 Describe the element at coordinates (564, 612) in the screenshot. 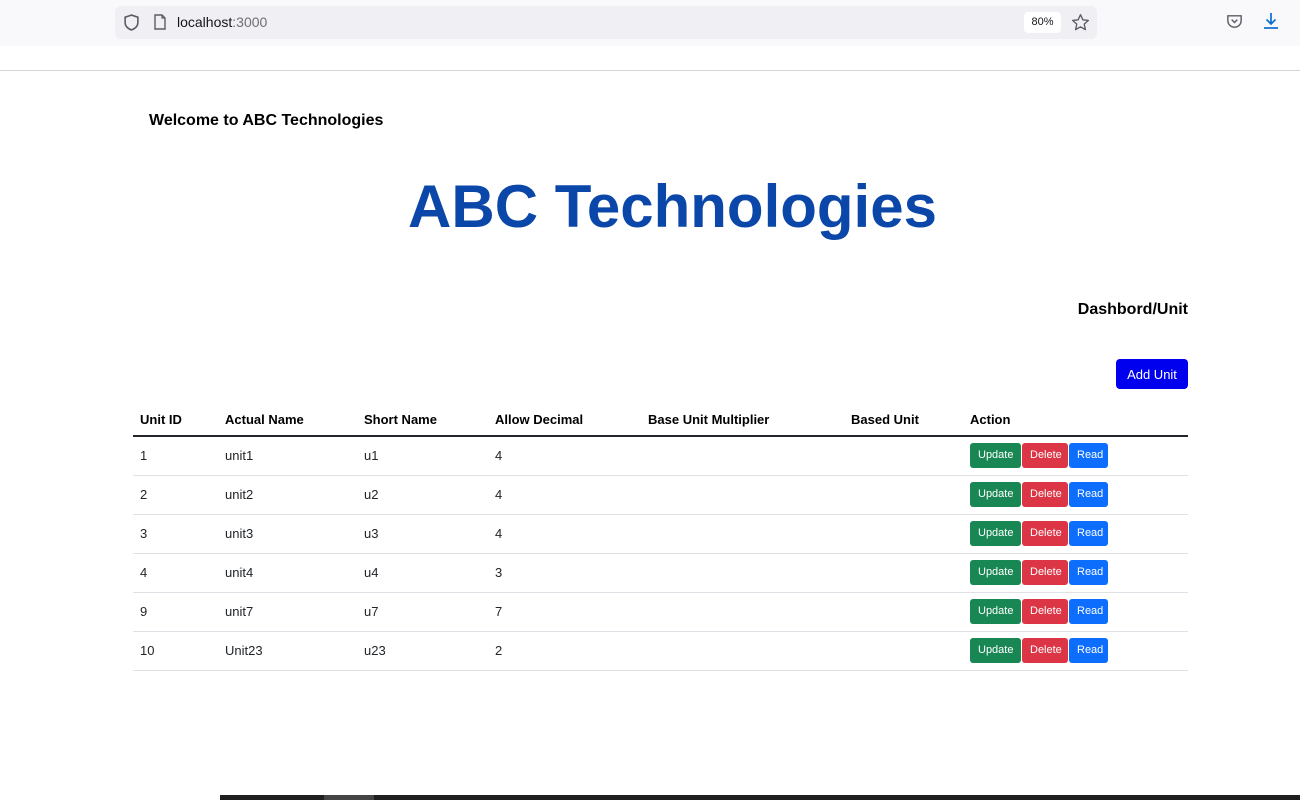

I see `cell-allow-decimal: 7` at that location.